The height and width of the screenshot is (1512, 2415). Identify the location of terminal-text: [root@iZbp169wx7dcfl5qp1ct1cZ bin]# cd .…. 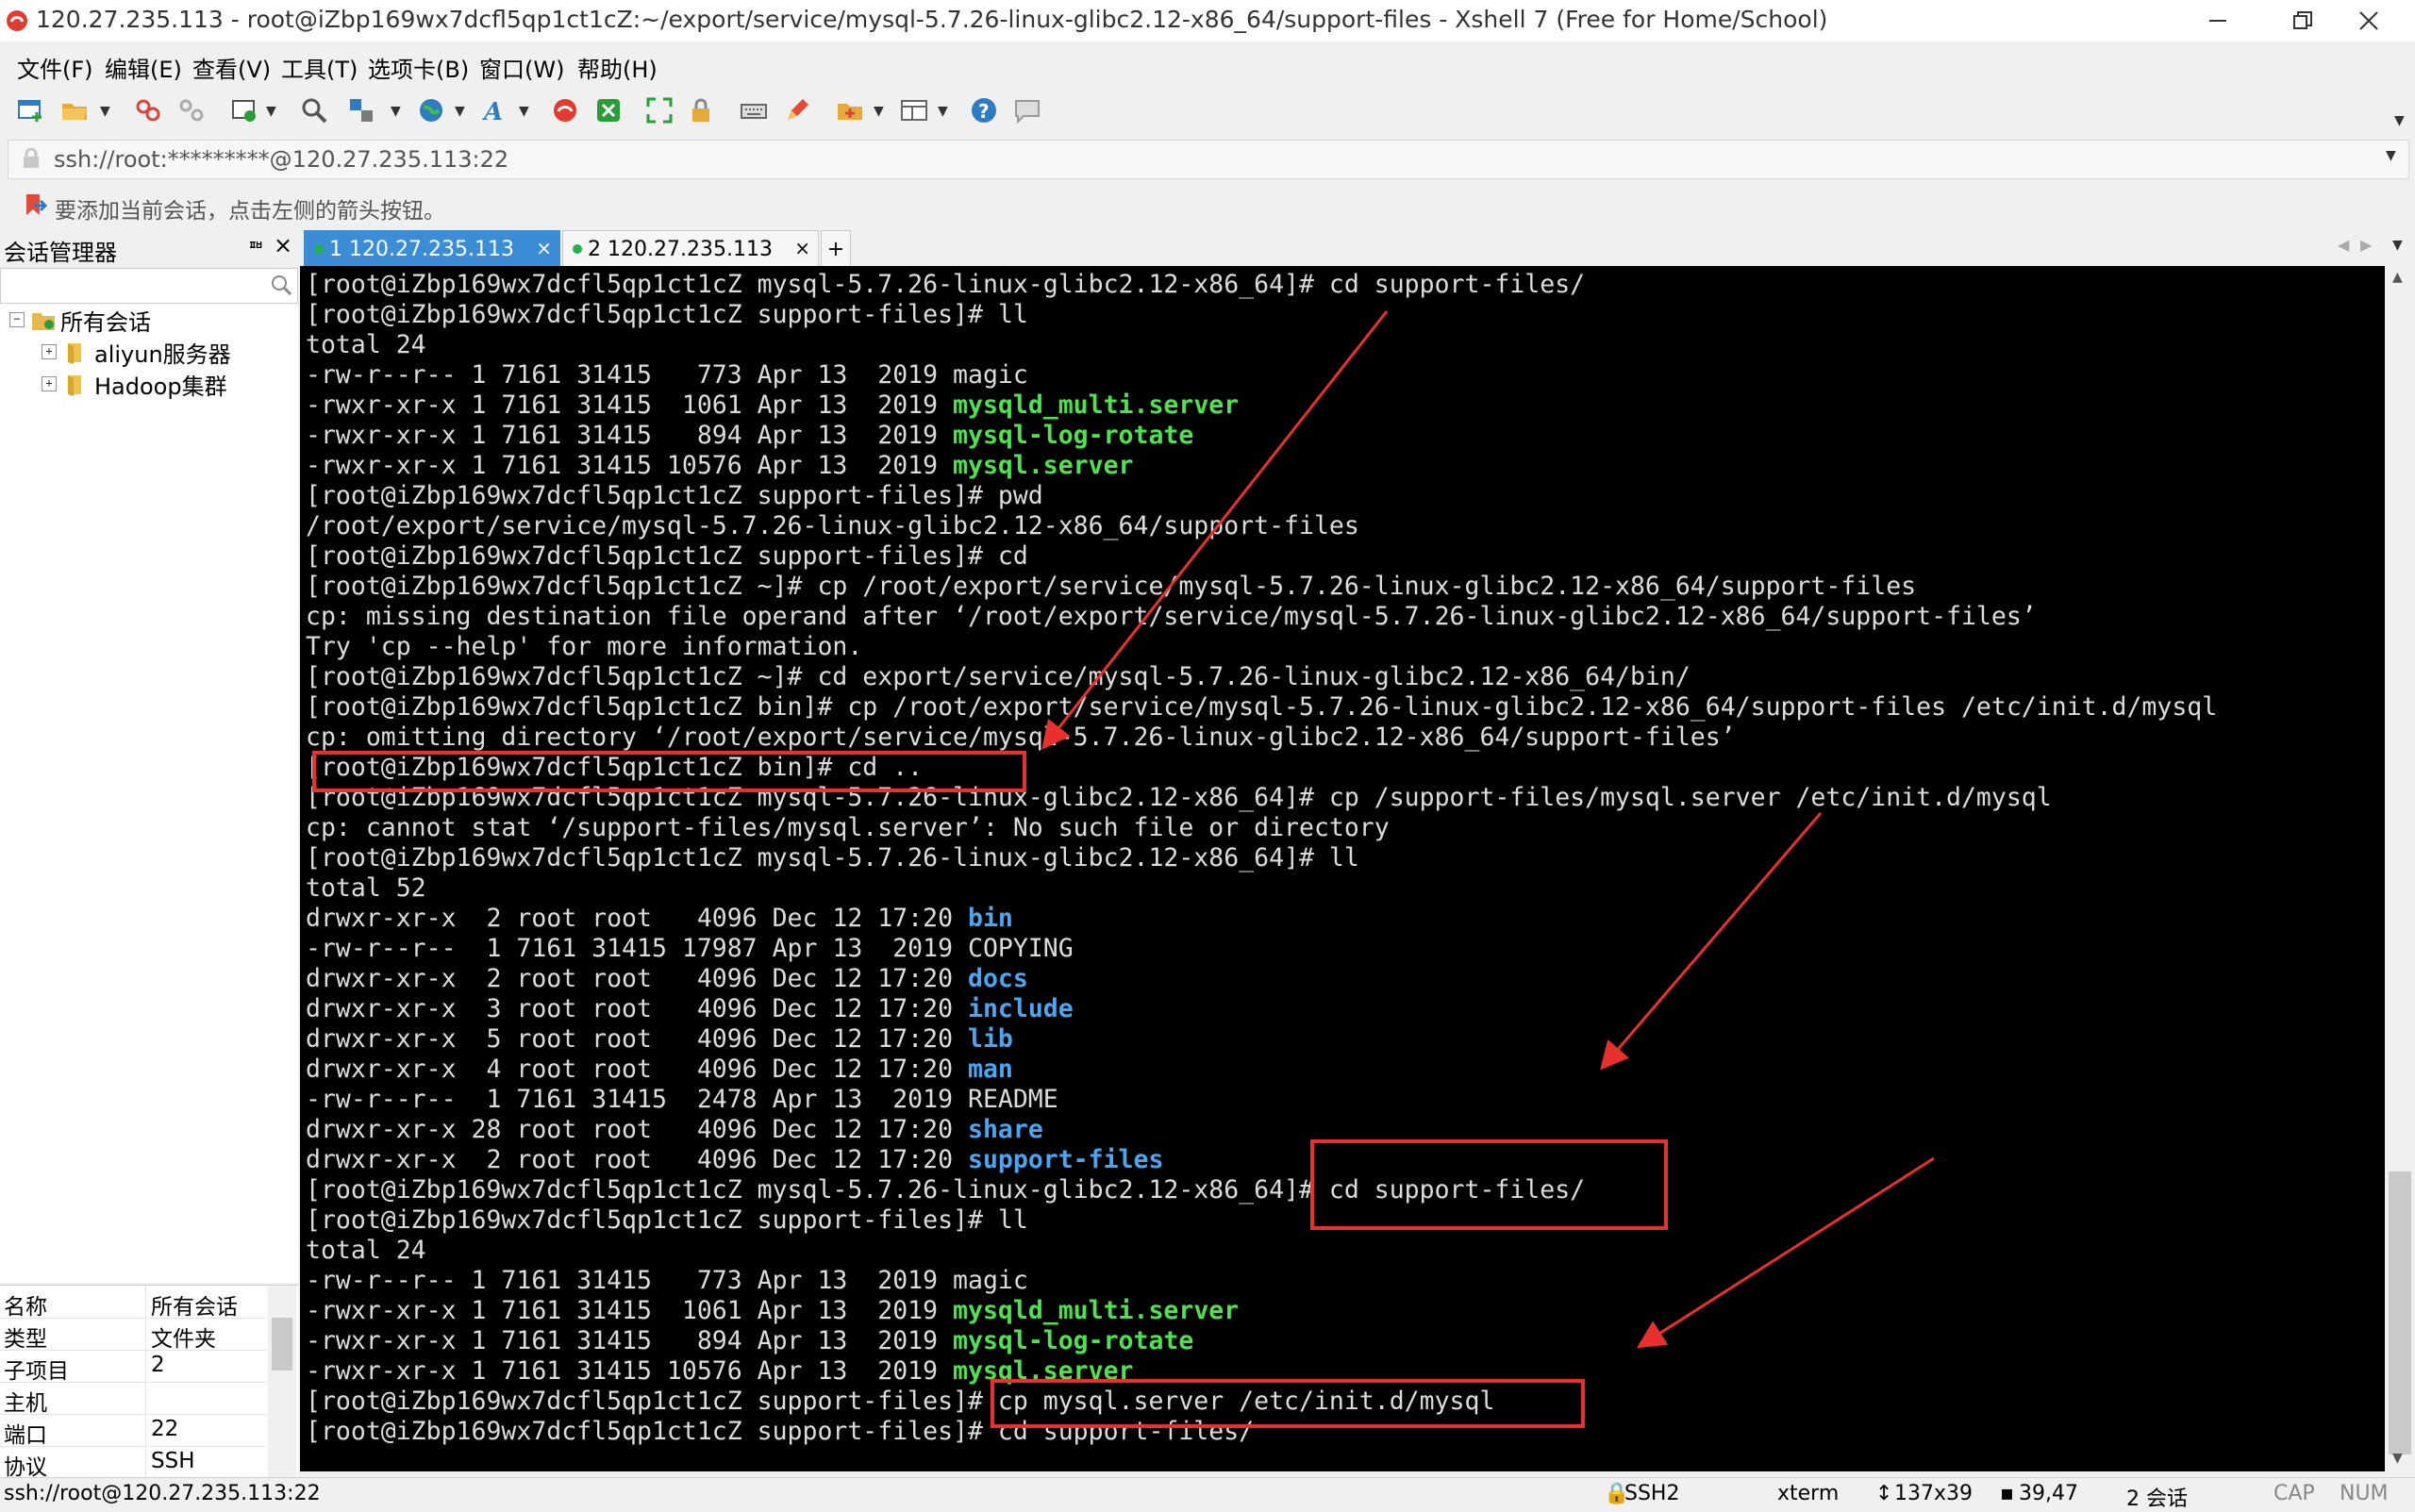
(615, 767).